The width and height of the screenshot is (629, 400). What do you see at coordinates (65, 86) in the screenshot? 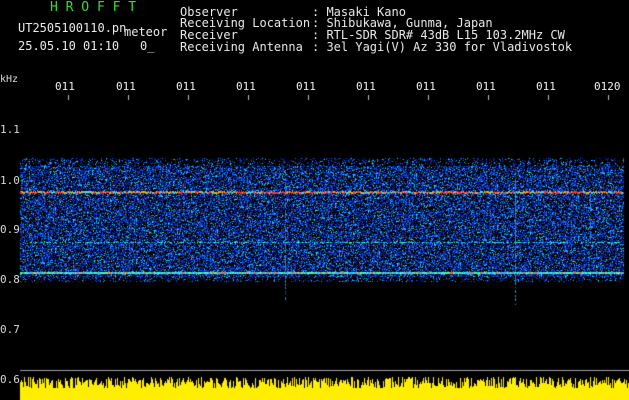
I see `time-tick-1: 011` at bounding box center [65, 86].